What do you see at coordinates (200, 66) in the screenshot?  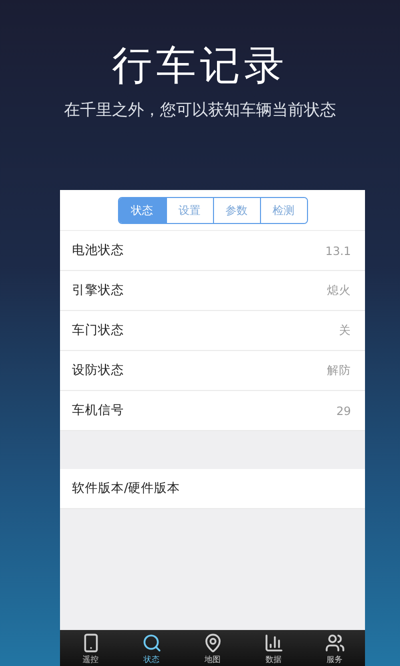 I see `page-title: 行车记录` at bounding box center [200, 66].